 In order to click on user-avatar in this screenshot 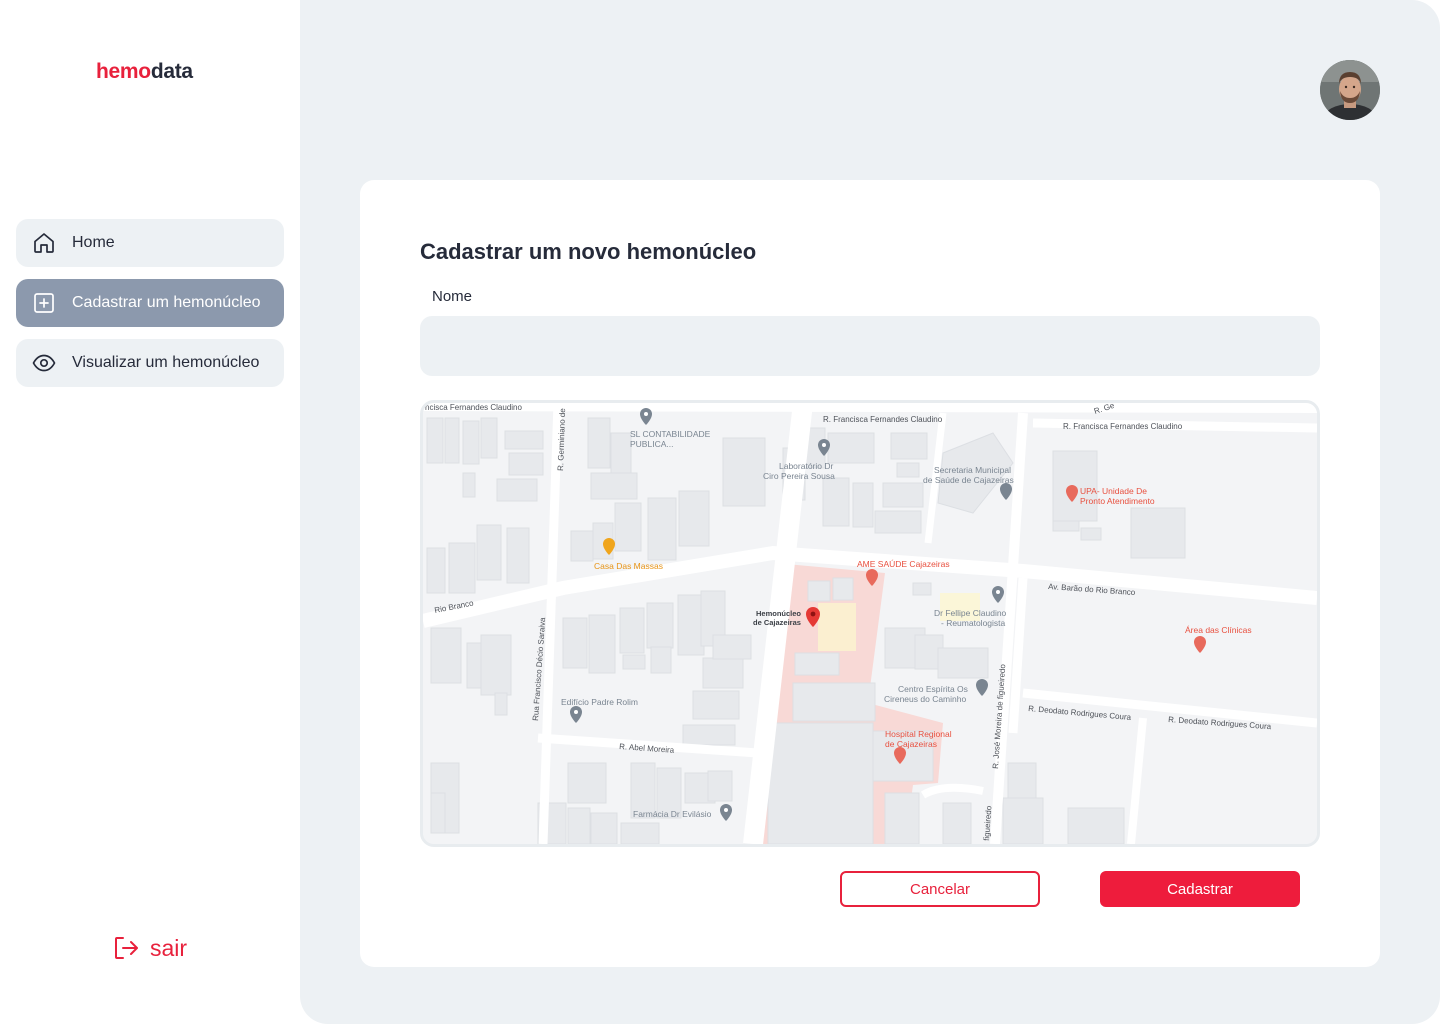, I will do `click(1350, 90)`.